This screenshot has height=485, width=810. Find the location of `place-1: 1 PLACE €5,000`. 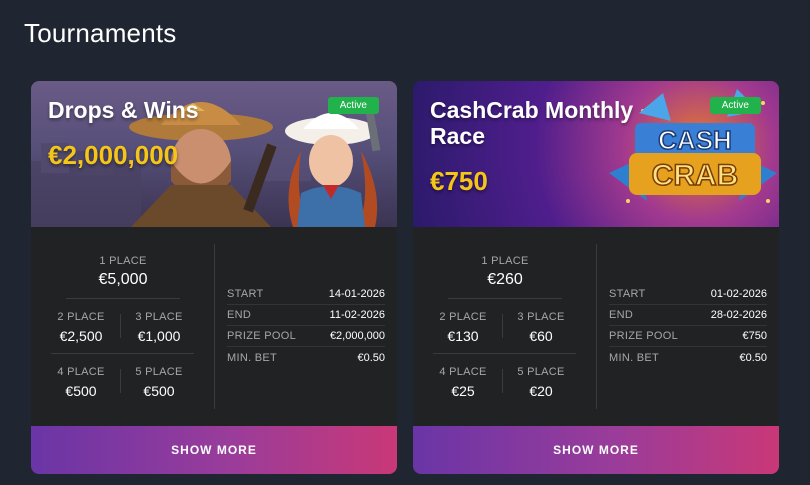

place-1: 1 PLACE €5,000 is located at coordinates (123, 272).